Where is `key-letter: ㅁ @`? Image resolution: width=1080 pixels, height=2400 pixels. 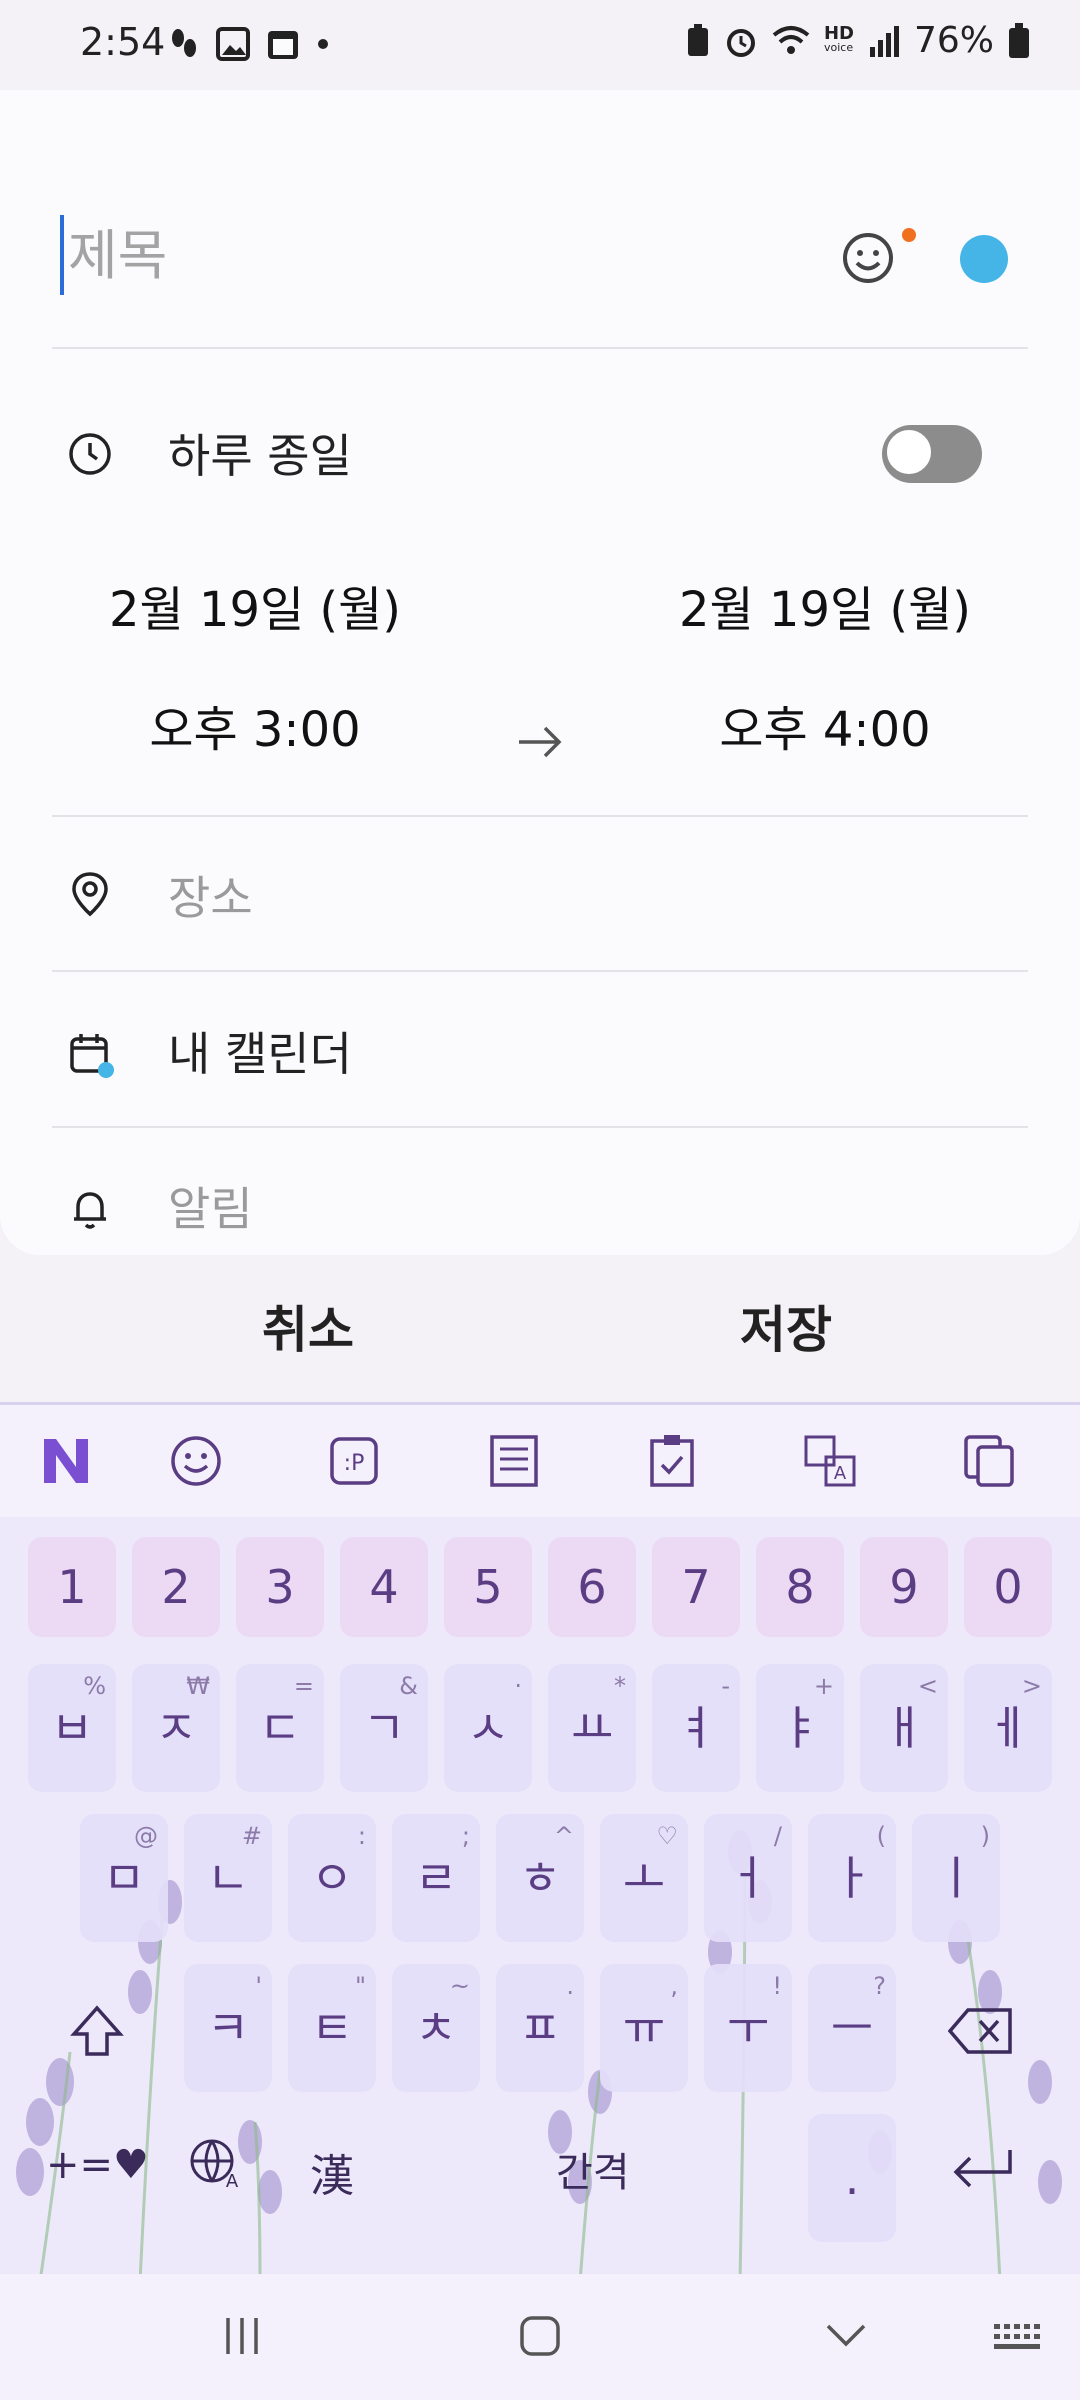 key-letter: ㅁ @ is located at coordinates (124, 1878).